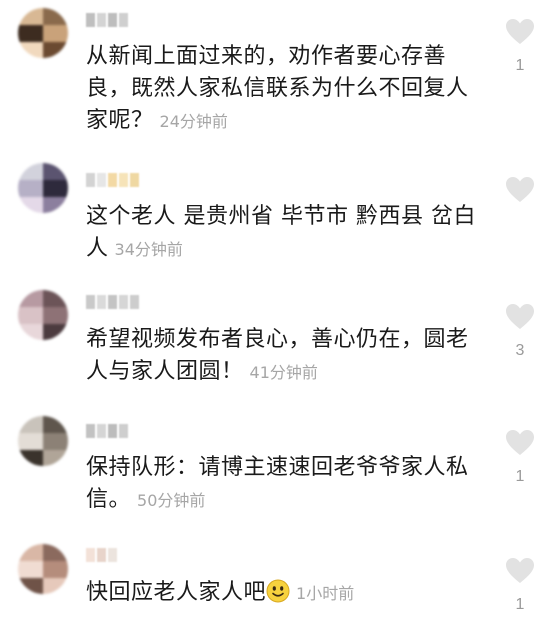 Image resolution: width=550 pixels, height=618 pixels. What do you see at coordinates (278, 591) in the screenshot?
I see `smiley-emoji-icon` at bounding box center [278, 591].